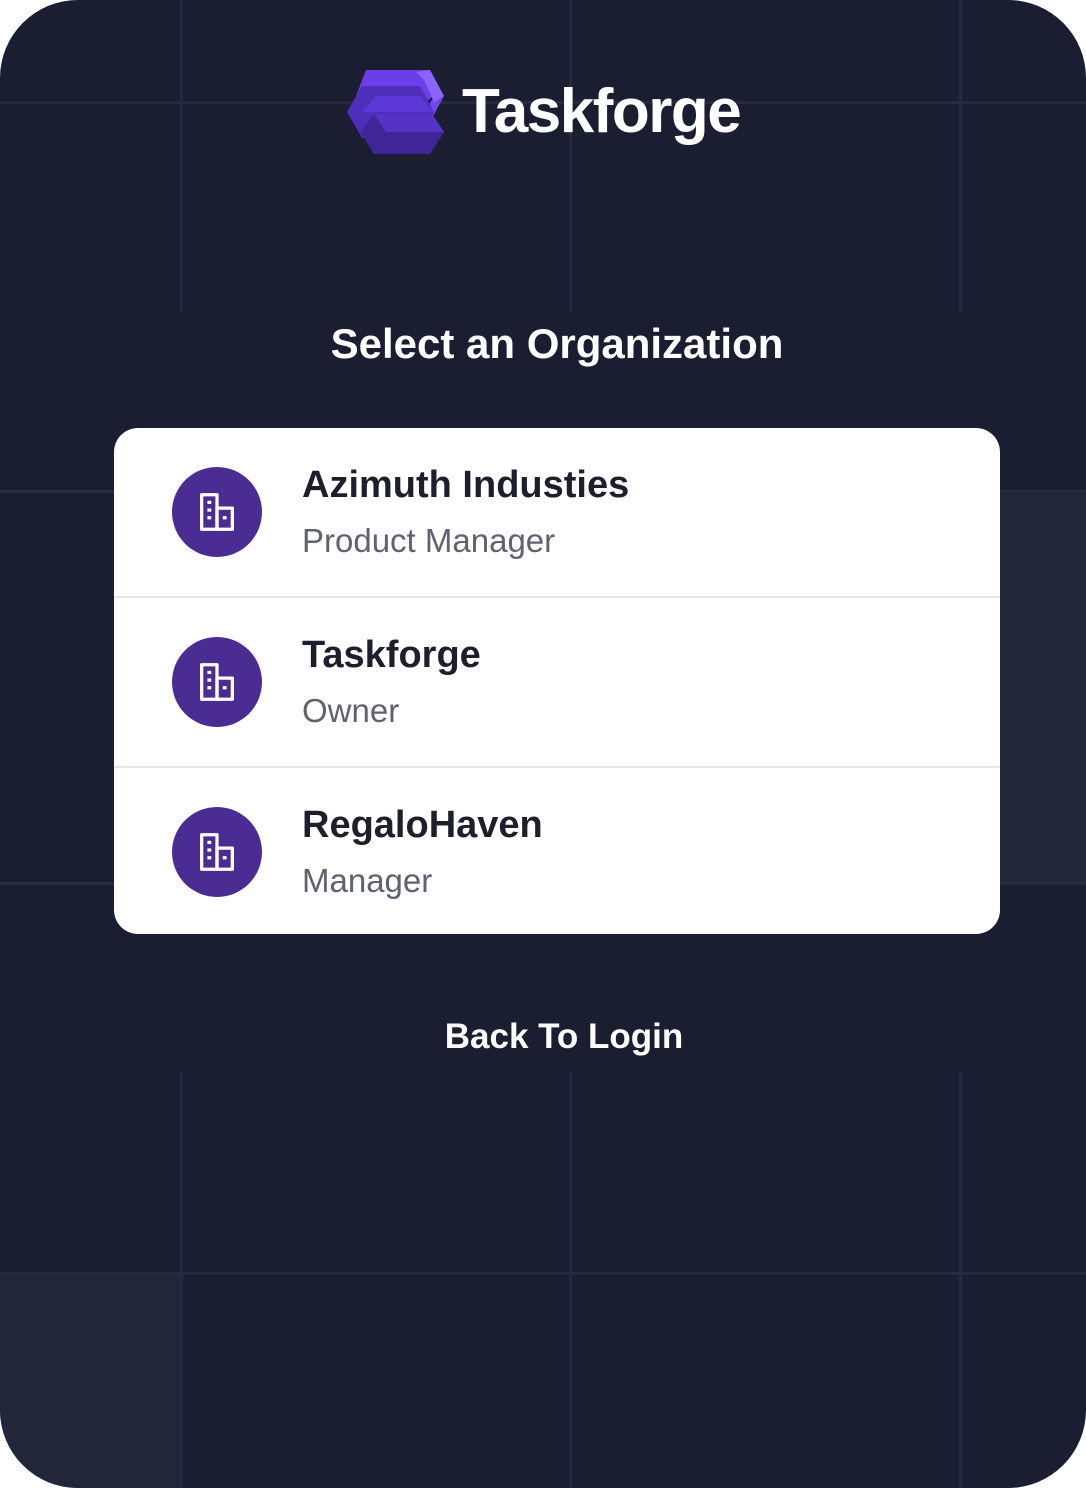 This screenshot has height=1488, width=1086. Describe the element at coordinates (422, 852) in the screenshot. I see `org-text: RegaloHaven Manager` at that location.